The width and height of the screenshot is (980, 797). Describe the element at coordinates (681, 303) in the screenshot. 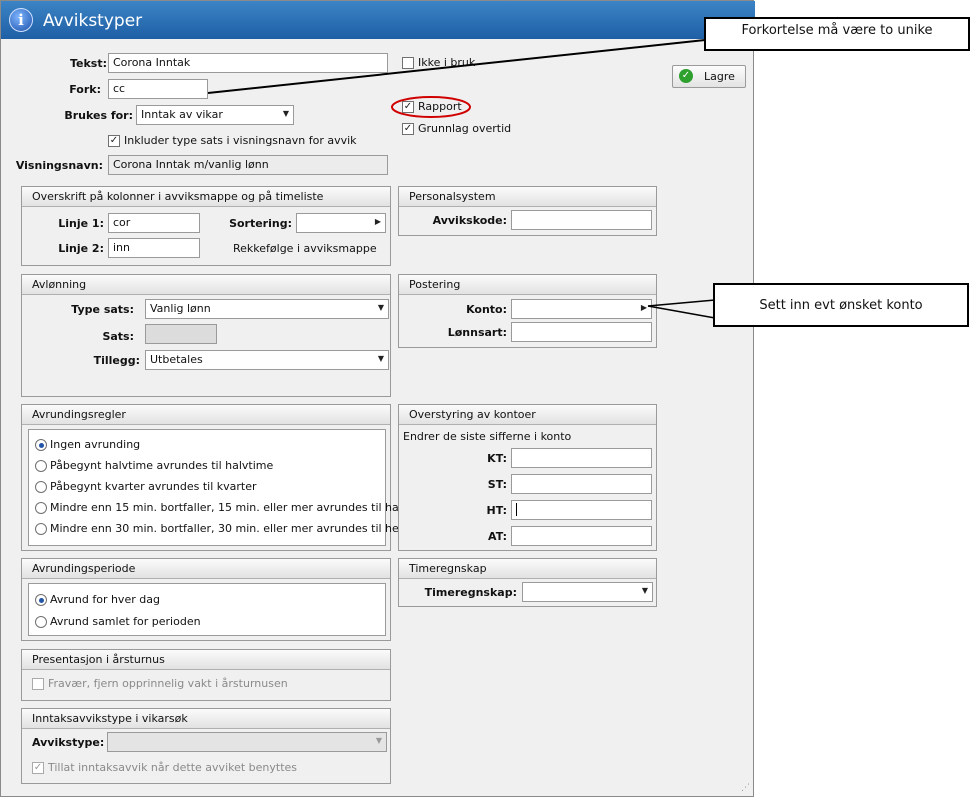

I see `konto-callout-line-top` at that location.